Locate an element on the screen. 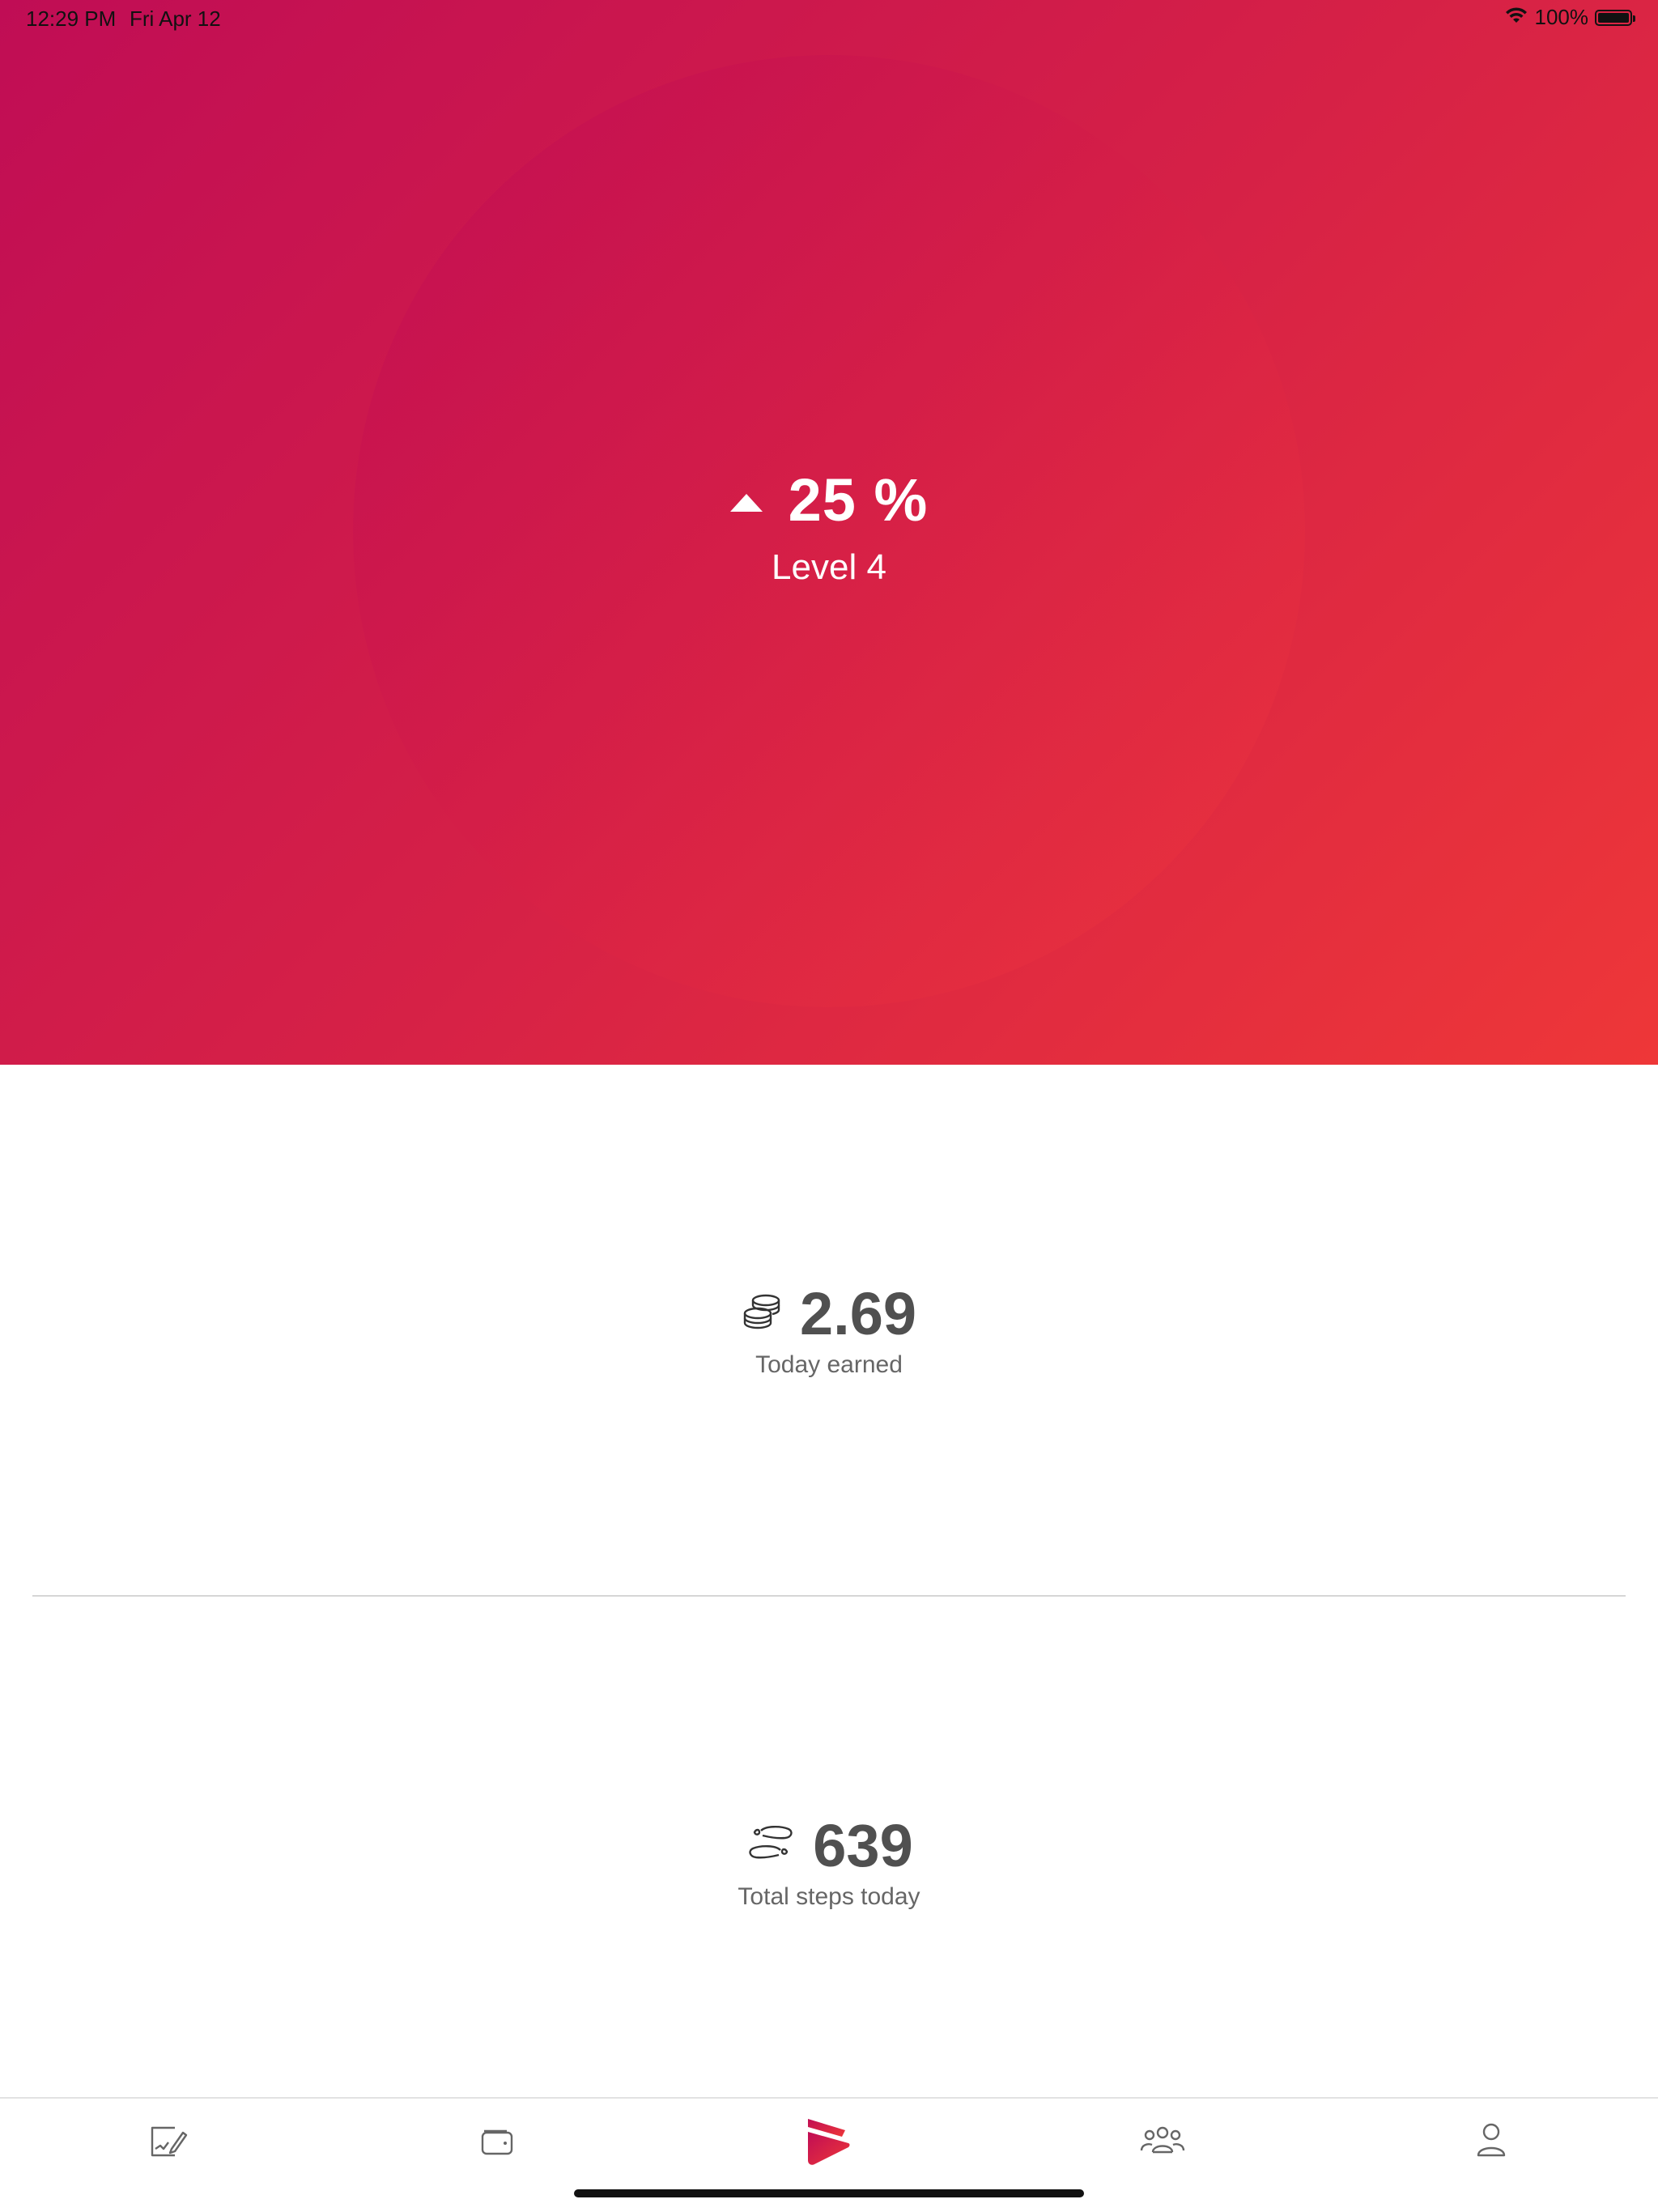 Image resolution: width=1658 pixels, height=2212 pixels. tab-community is located at coordinates (1162, 2143).